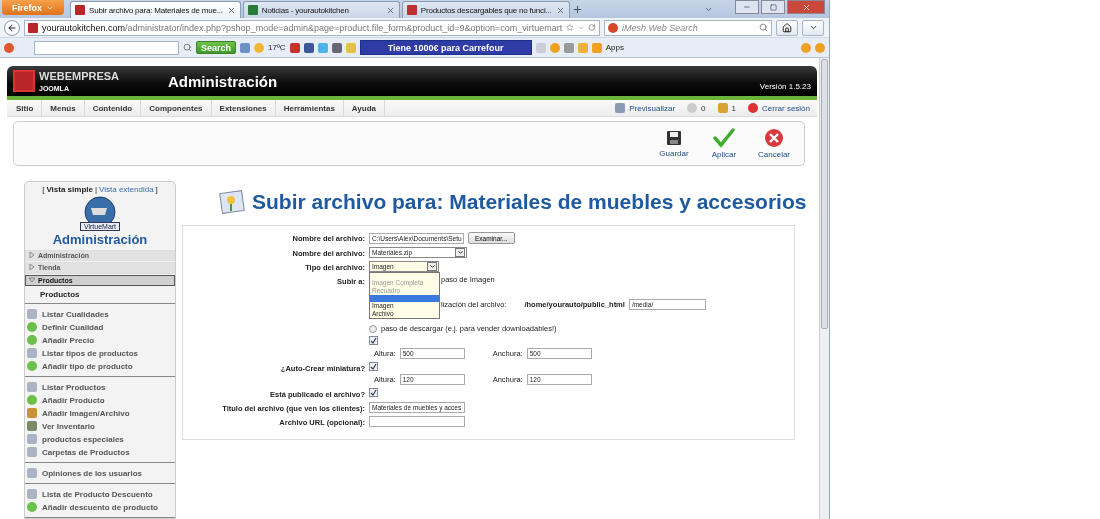 The height and width of the screenshot is (519, 1100). Describe the element at coordinates (724, 143) in the screenshot. I see `toolbar-button: Aplicar` at that location.